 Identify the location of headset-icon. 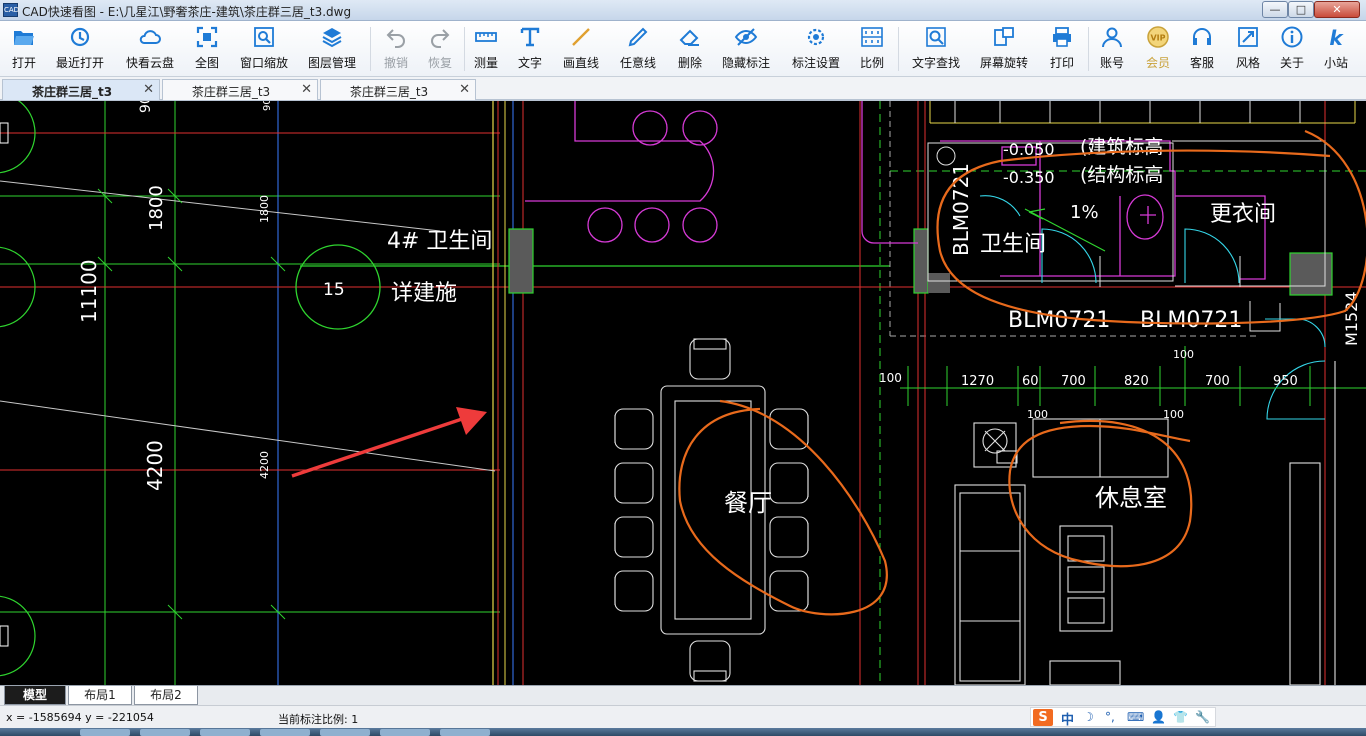
(1202, 36).